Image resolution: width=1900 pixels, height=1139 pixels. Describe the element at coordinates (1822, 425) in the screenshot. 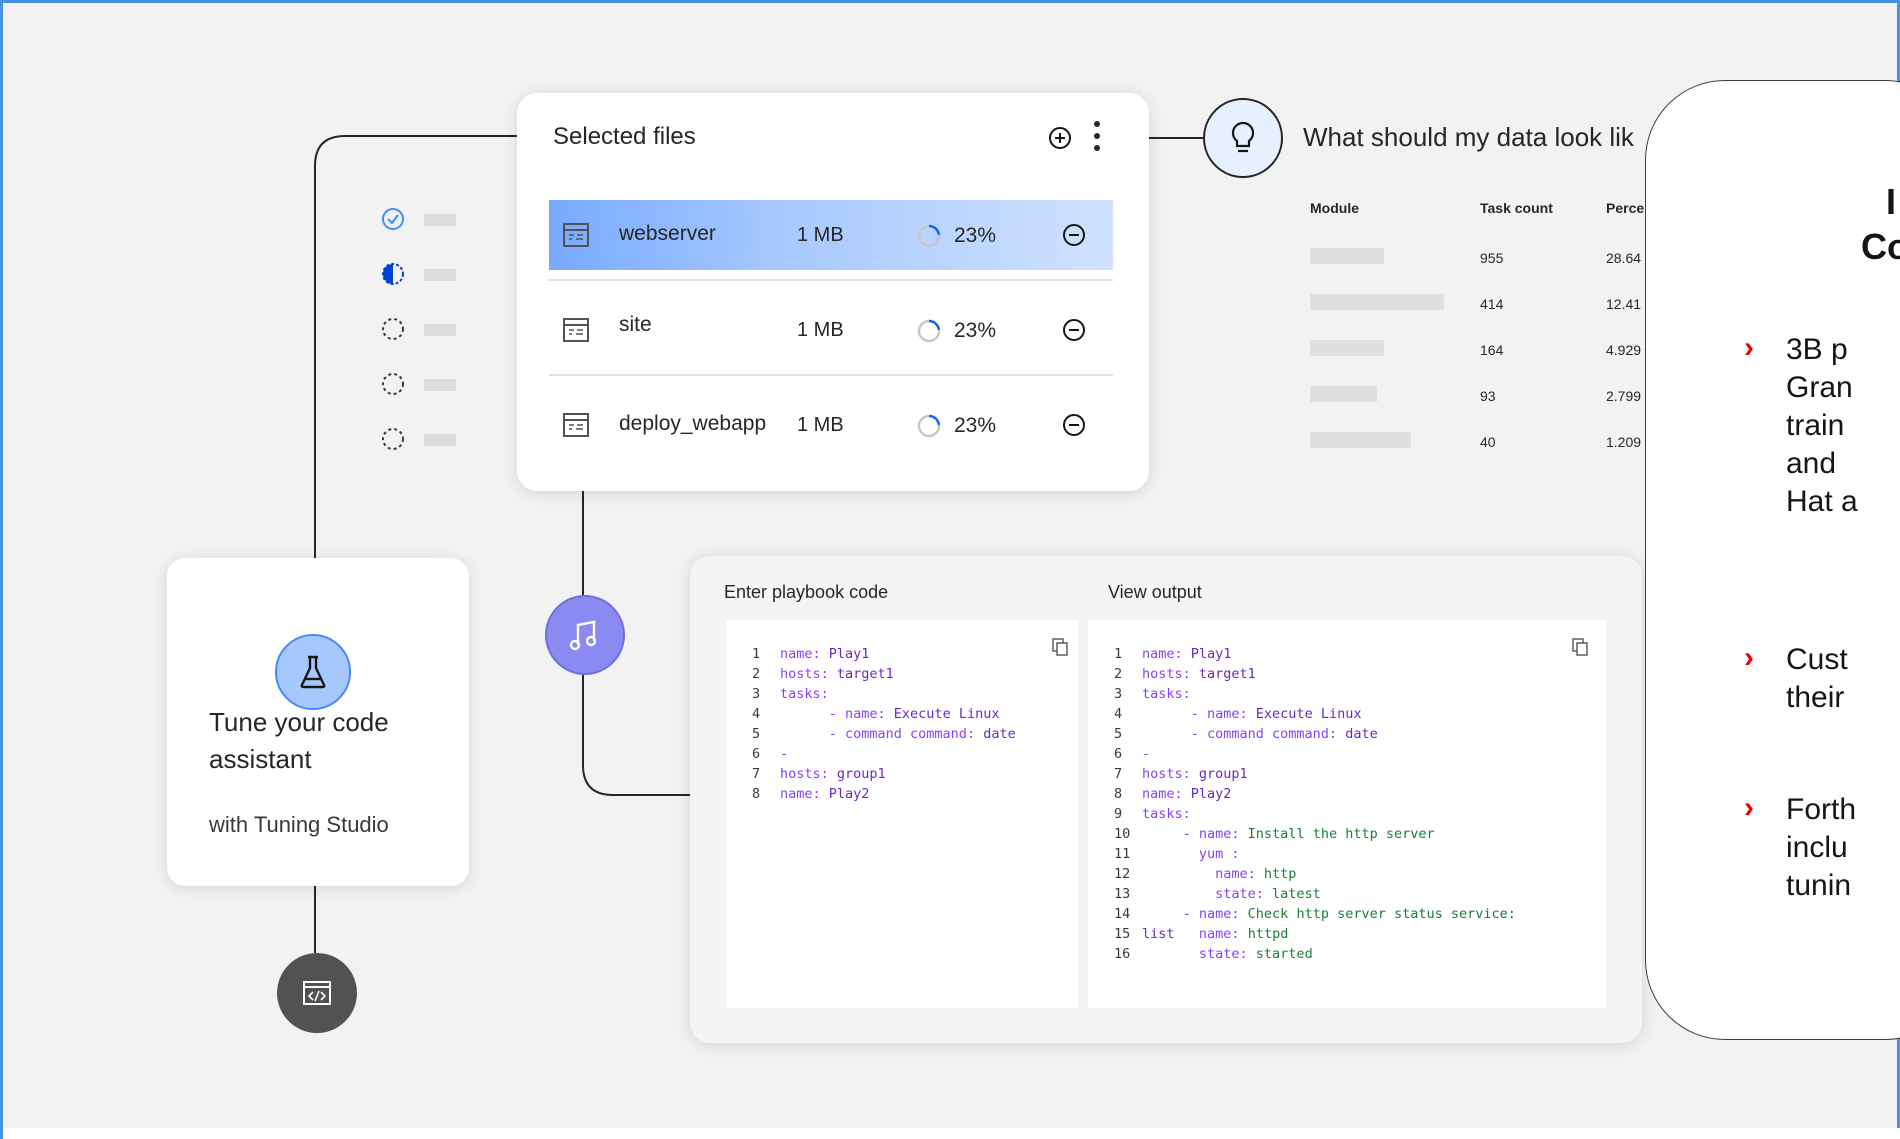

I see `callout-bullet-text: 3B p Gran train and Hat a` at that location.